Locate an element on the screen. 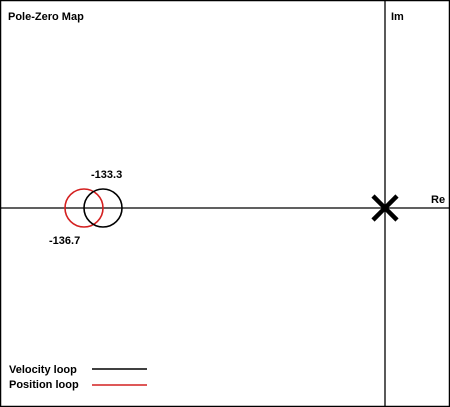 Image resolution: width=450 pixels, height=407 pixels. imaginary-axis-label: Im is located at coordinates (397, 17).